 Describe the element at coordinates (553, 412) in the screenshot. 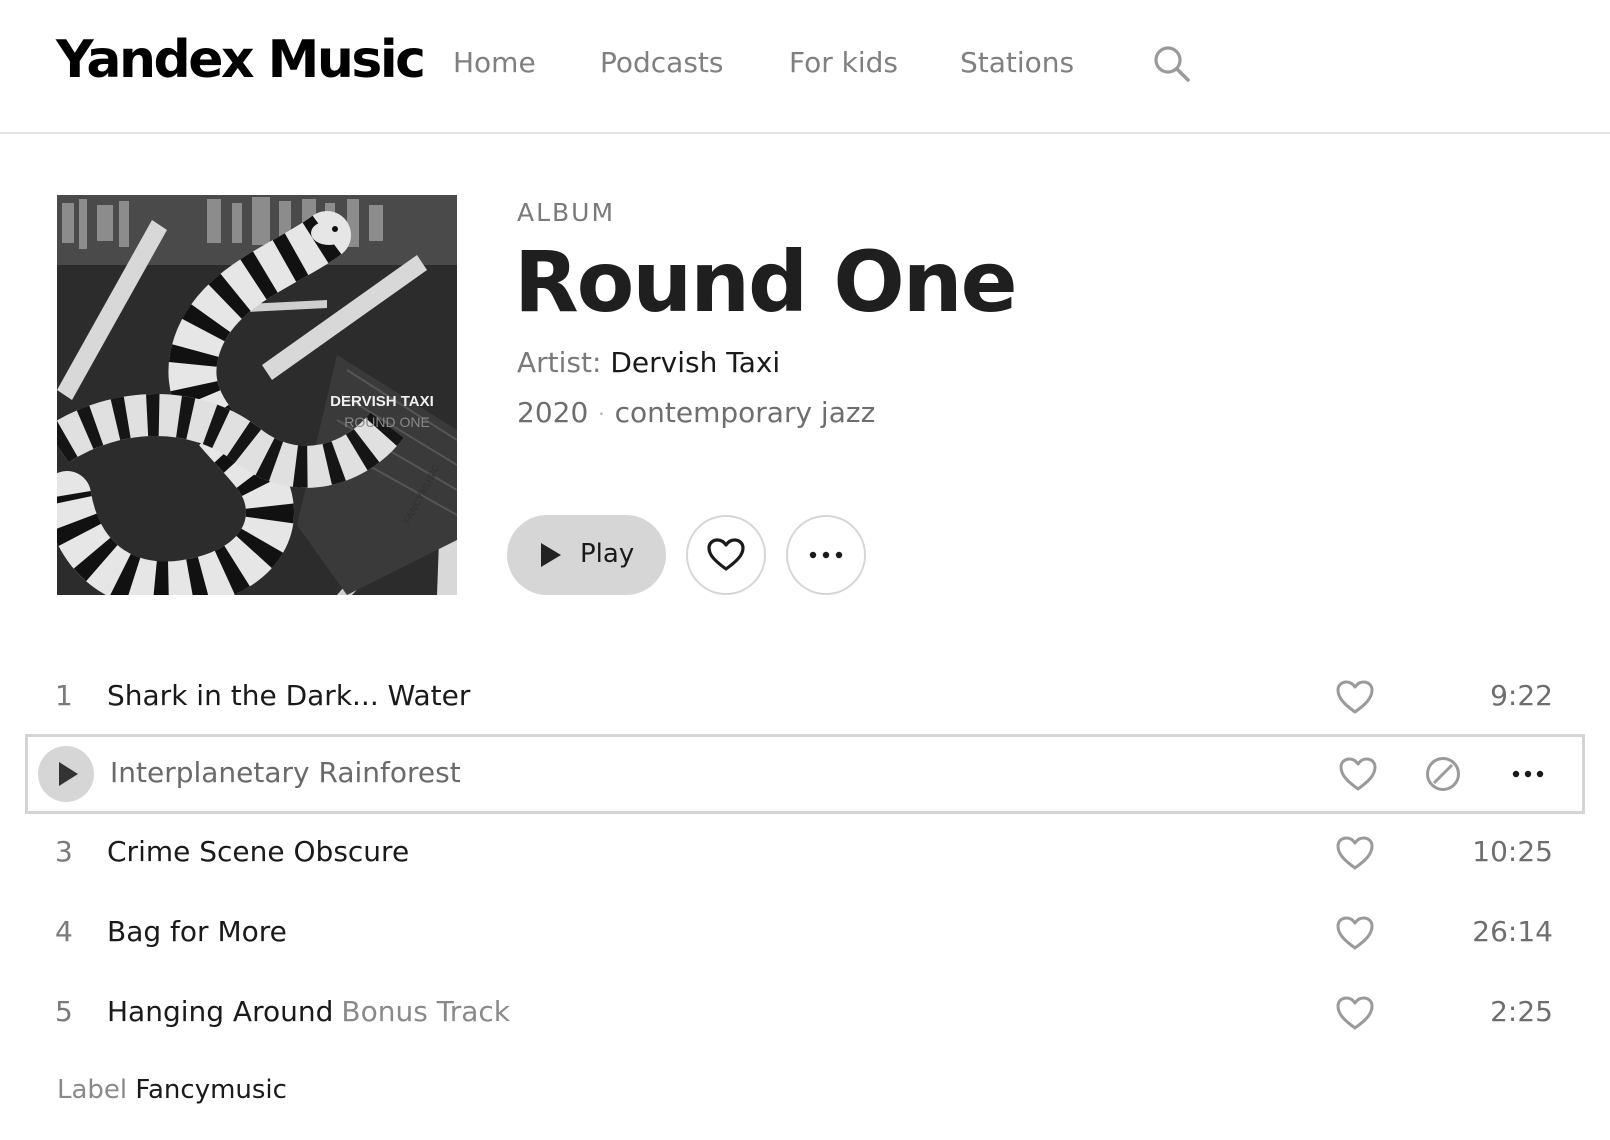

I see `album-year: 2020` at that location.